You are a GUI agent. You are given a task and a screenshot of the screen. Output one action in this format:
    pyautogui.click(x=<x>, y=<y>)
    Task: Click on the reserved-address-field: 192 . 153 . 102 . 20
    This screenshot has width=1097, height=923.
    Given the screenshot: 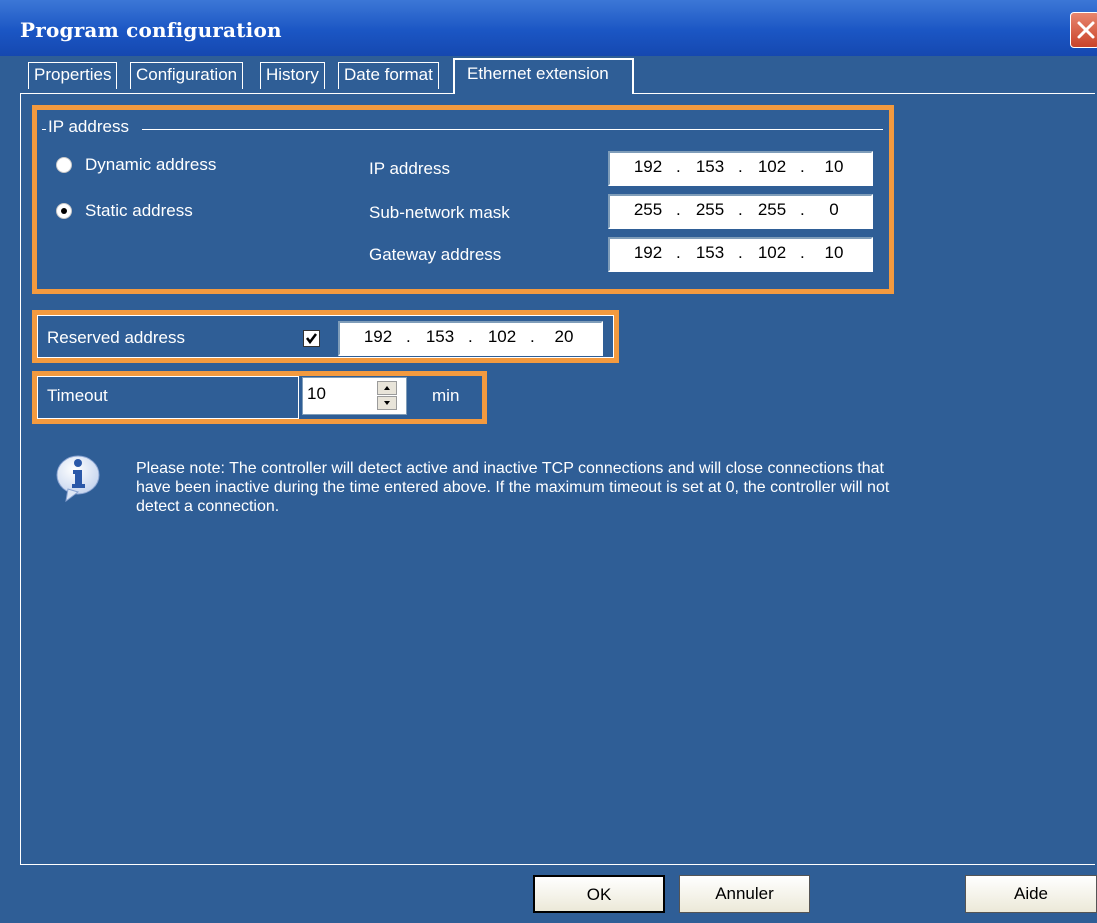 What is the action you would take?
    pyautogui.click(x=470, y=338)
    